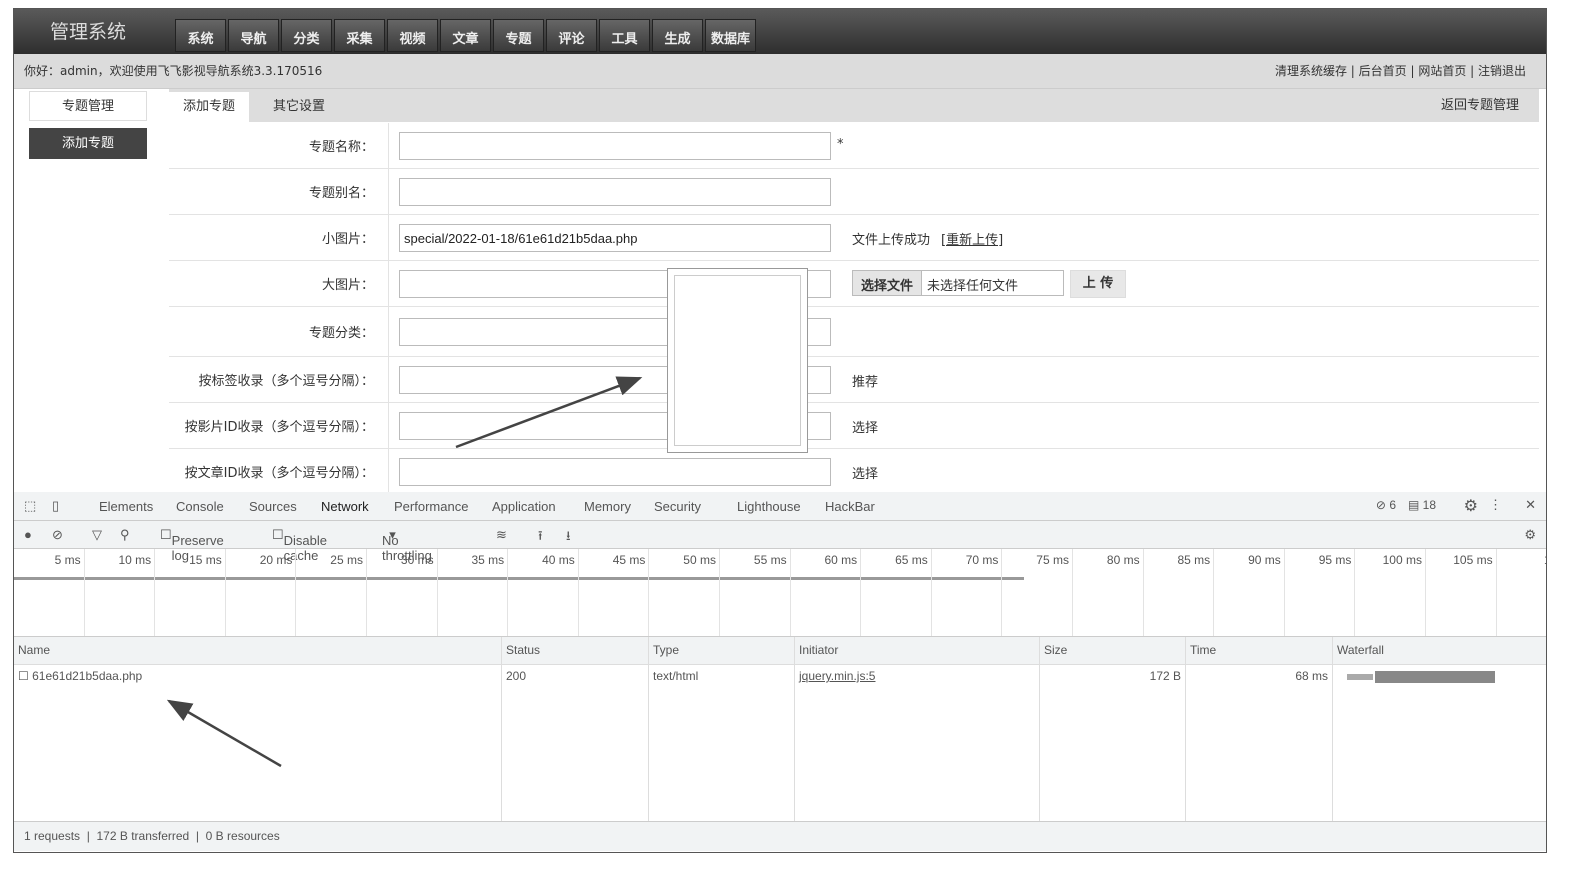 This screenshot has width=1590, height=874. I want to click on wifi-icon: ≋, so click(501, 535).